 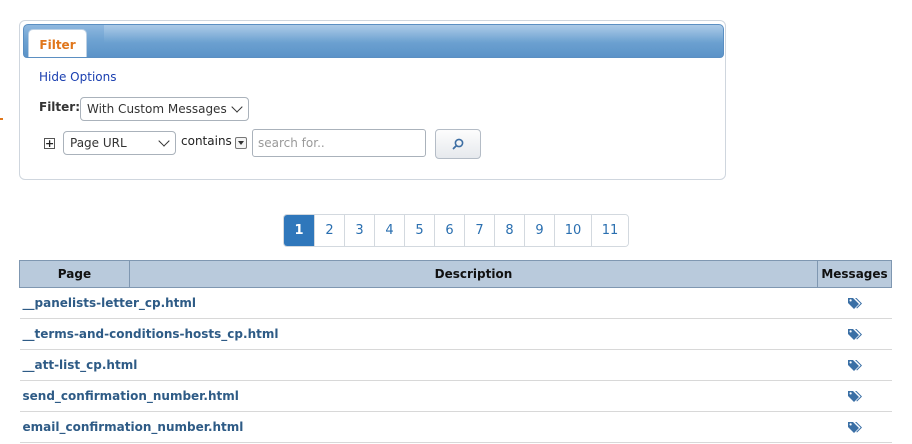 I want to click on filter-panel-header: Filter, so click(x=373, y=41).